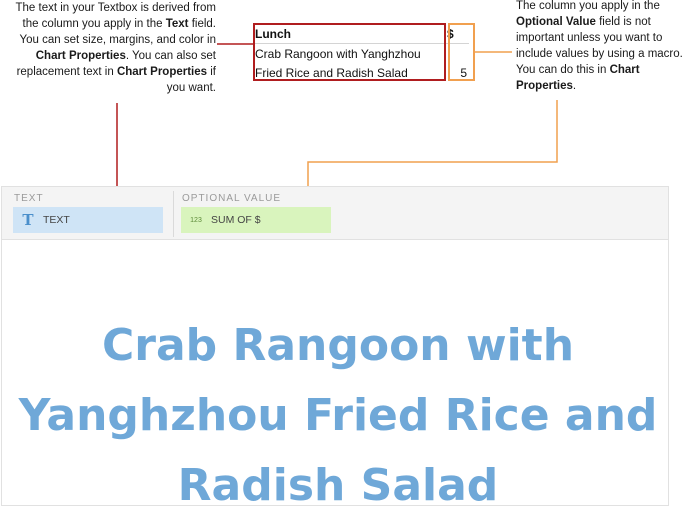  What do you see at coordinates (173, 214) in the screenshot?
I see `well-divider` at bounding box center [173, 214].